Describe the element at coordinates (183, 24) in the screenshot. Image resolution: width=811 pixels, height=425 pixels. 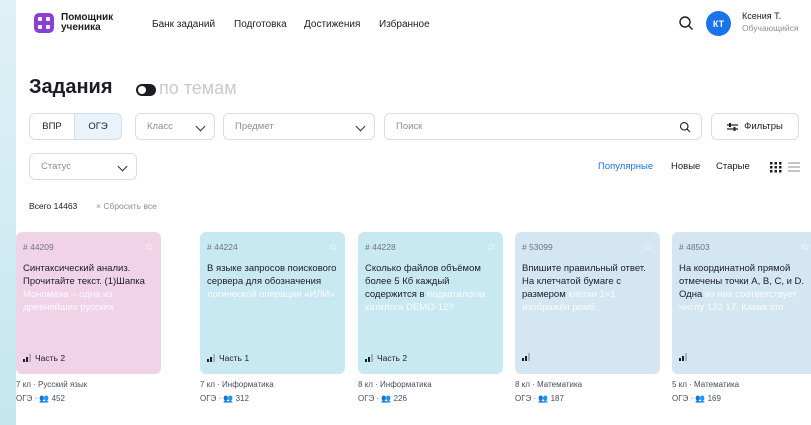
I see `nav-bank: Банк заданий` at that location.